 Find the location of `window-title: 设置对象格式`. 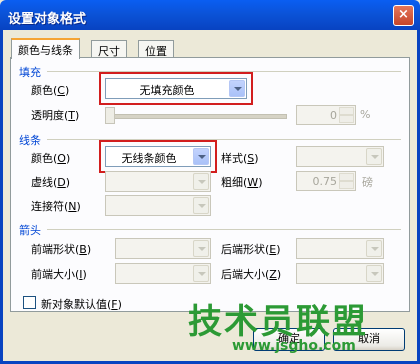

window-title: 设置对象格式 is located at coordinates (47, 19).